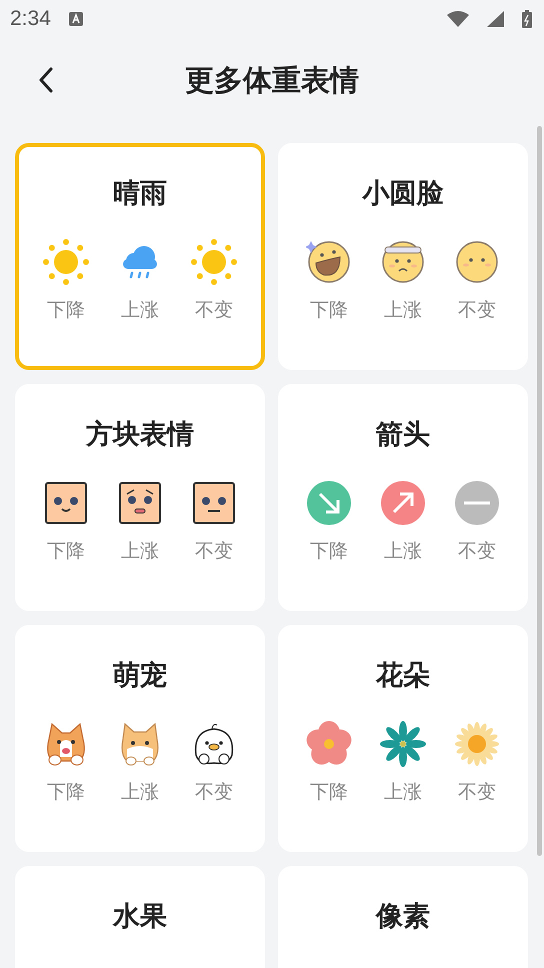  Describe the element at coordinates (495, 19) in the screenshot. I see `signal-icon` at that location.